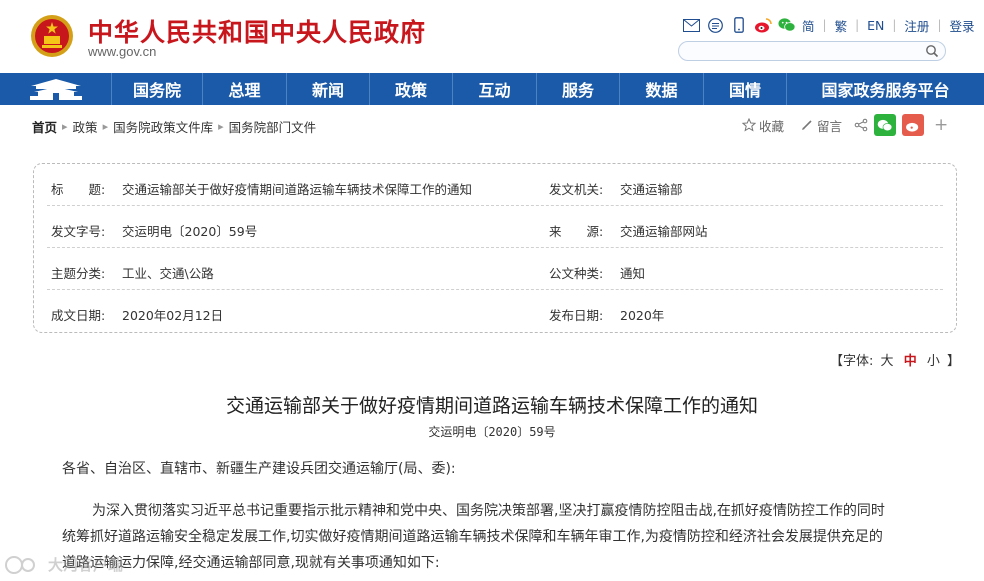 This screenshot has height=581, width=984. I want to click on share-weibo-button, so click(913, 125).